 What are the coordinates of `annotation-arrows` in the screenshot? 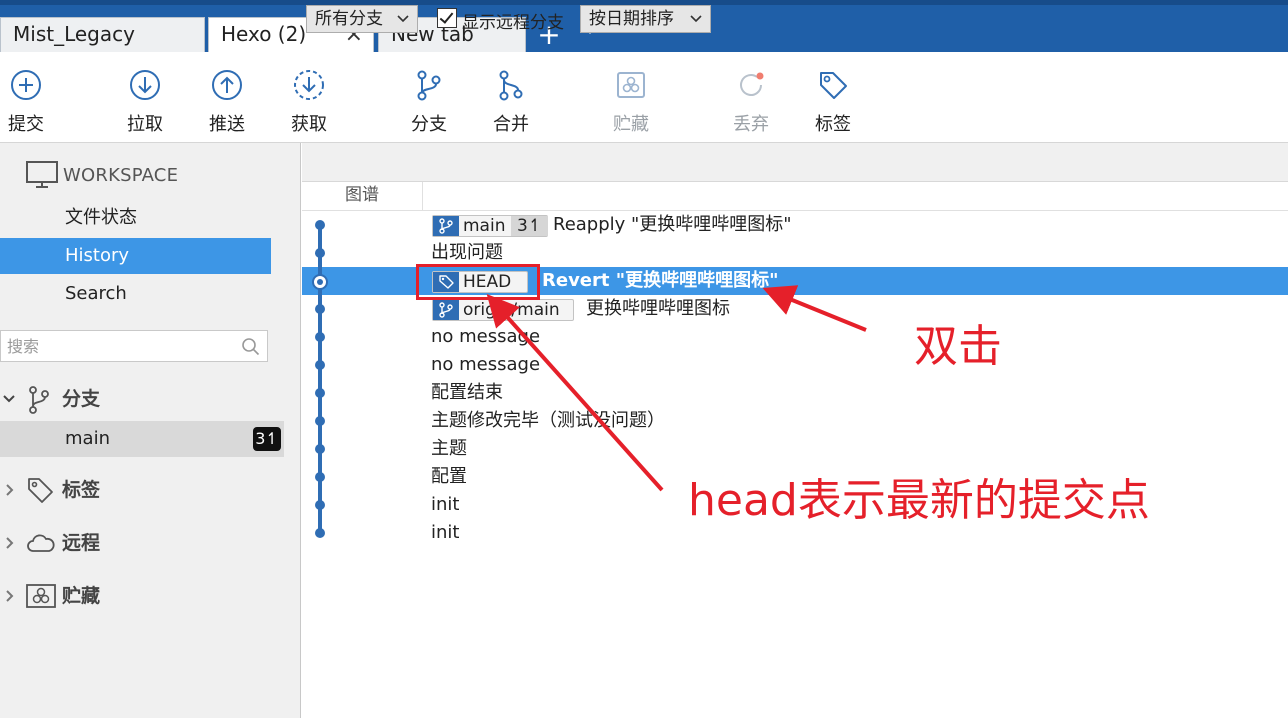 It's located at (676, 388).